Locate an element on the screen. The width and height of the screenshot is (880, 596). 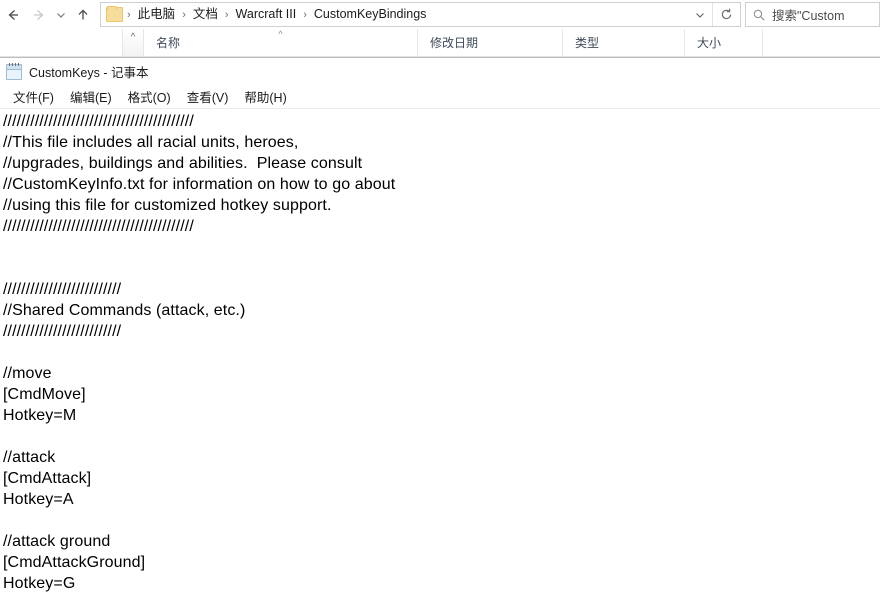
recent-locations-chevron-down-icon is located at coordinates (61, 15).